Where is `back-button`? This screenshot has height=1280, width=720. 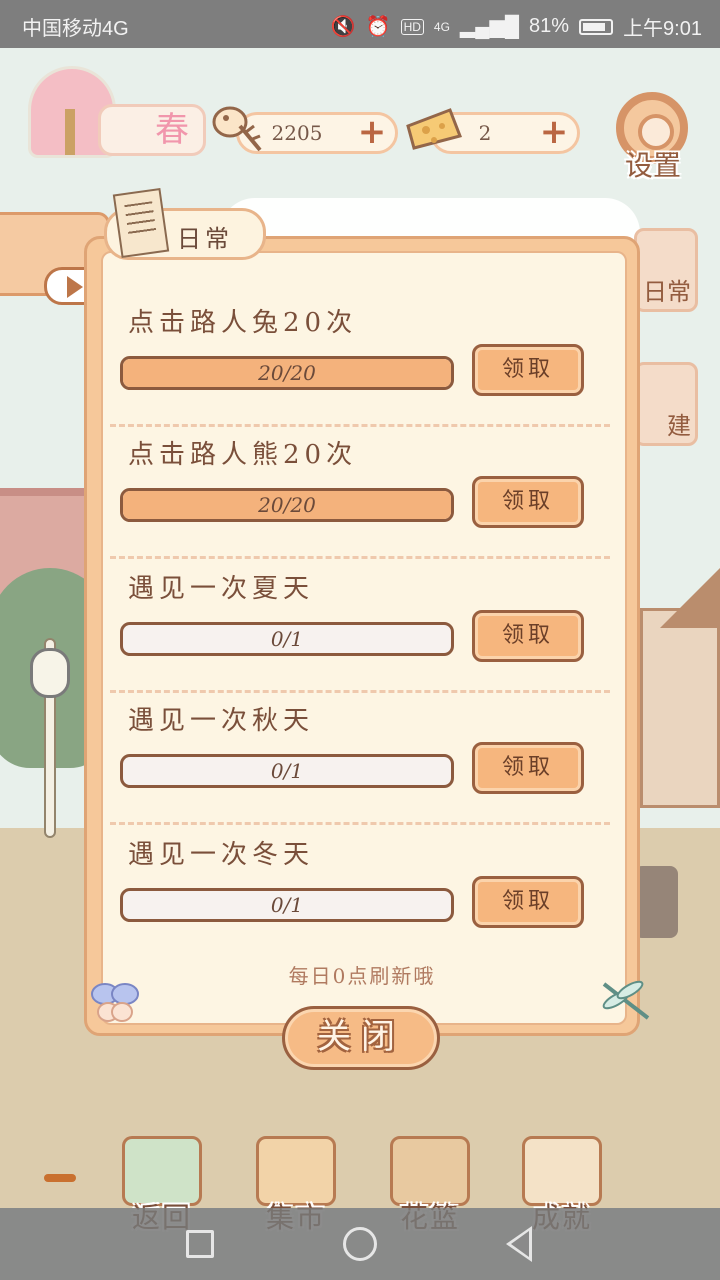
back-button is located at coordinates (519, 1244).